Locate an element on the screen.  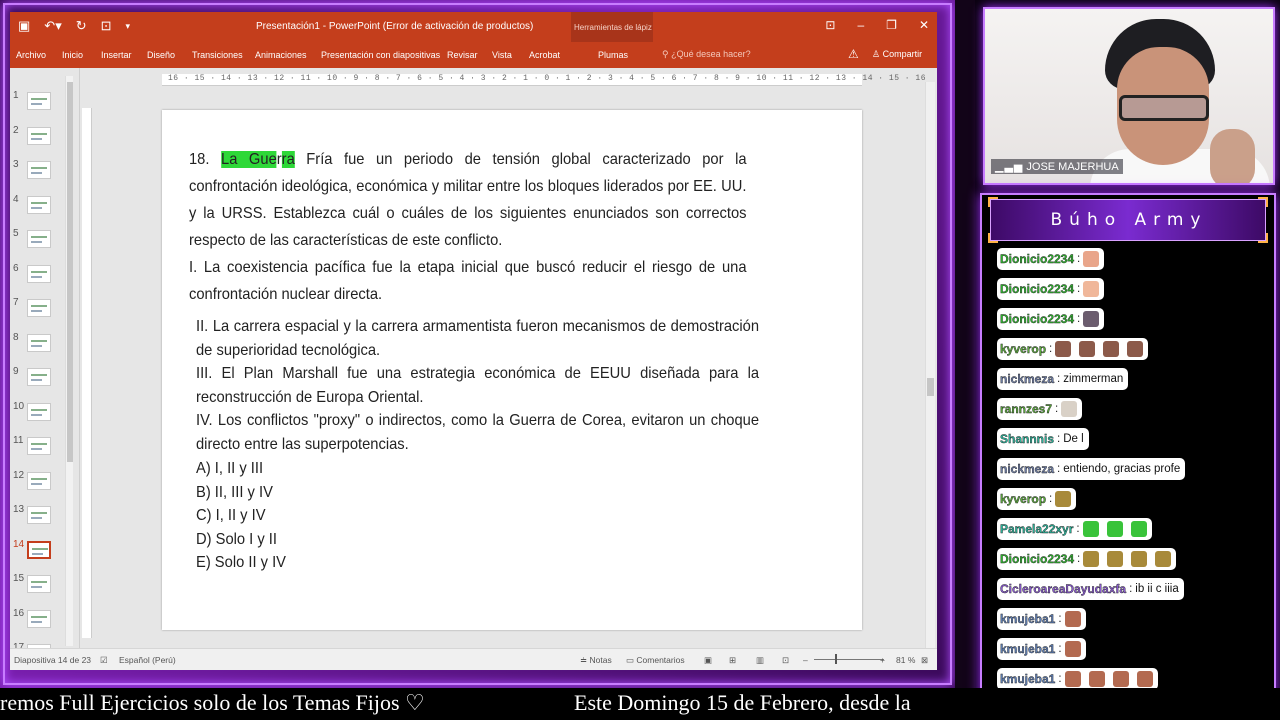
chat-username: rannzes7 is located at coordinates (1026, 409).